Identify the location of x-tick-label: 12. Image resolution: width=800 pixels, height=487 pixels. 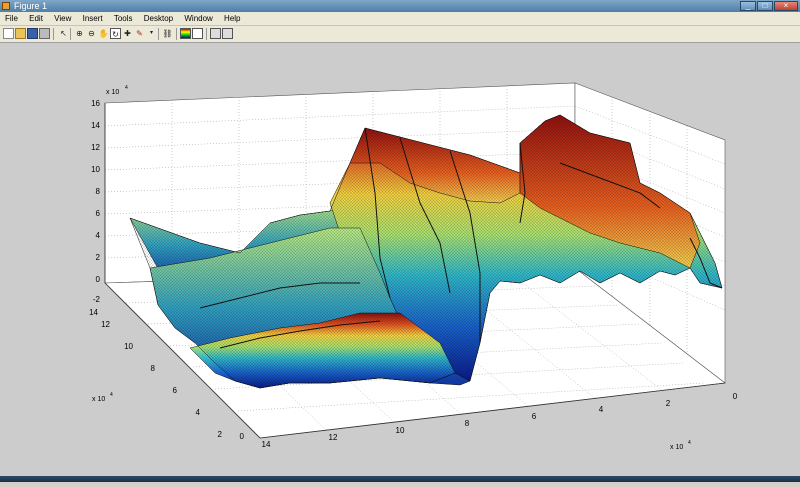
(333, 437).